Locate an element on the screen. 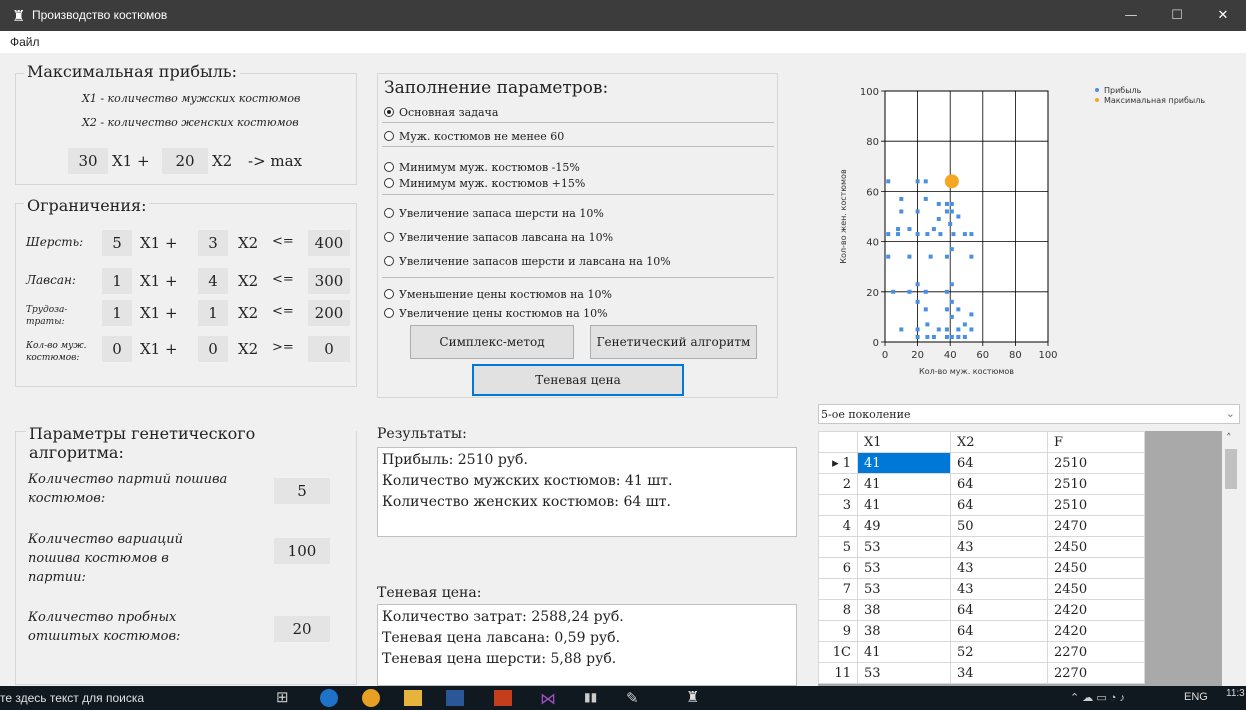  column-header is located at coordinates (838, 442).